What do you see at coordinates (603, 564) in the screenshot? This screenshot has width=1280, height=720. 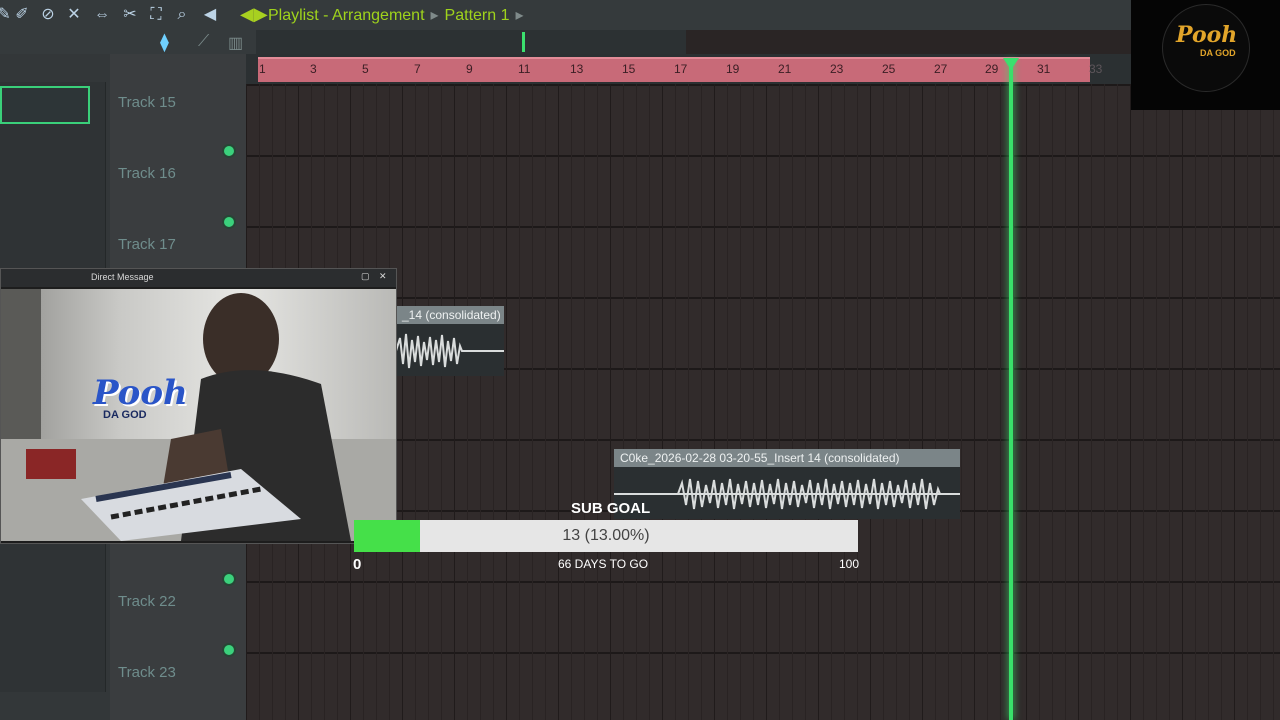 I see `sub-goal-days: 66 DAYS TO GO` at bounding box center [603, 564].